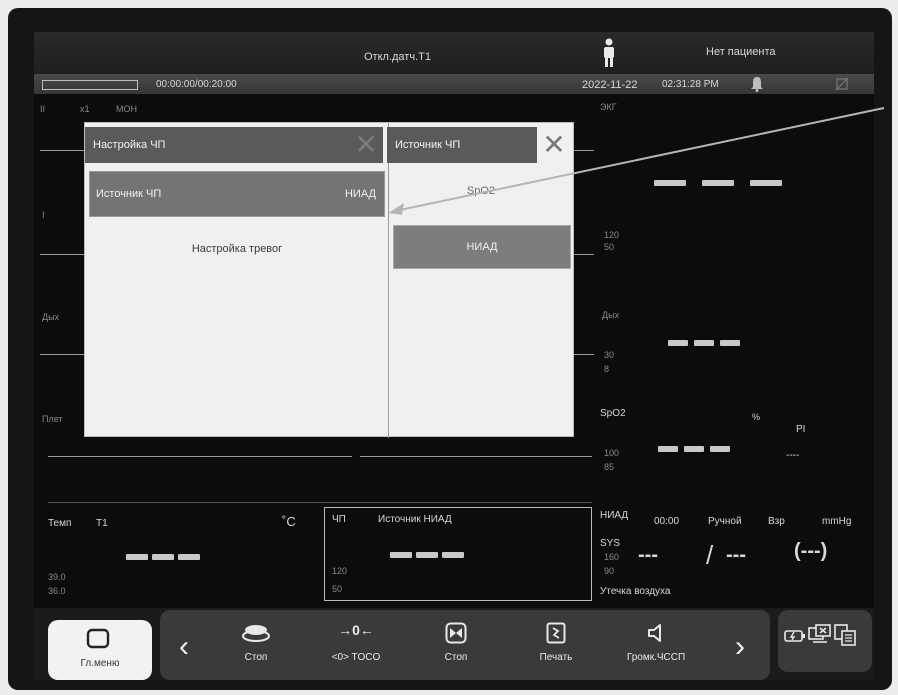 Image resolution: width=898 pixels, height=695 pixels. I want to click on annotation-arrow, so click(636, 161).